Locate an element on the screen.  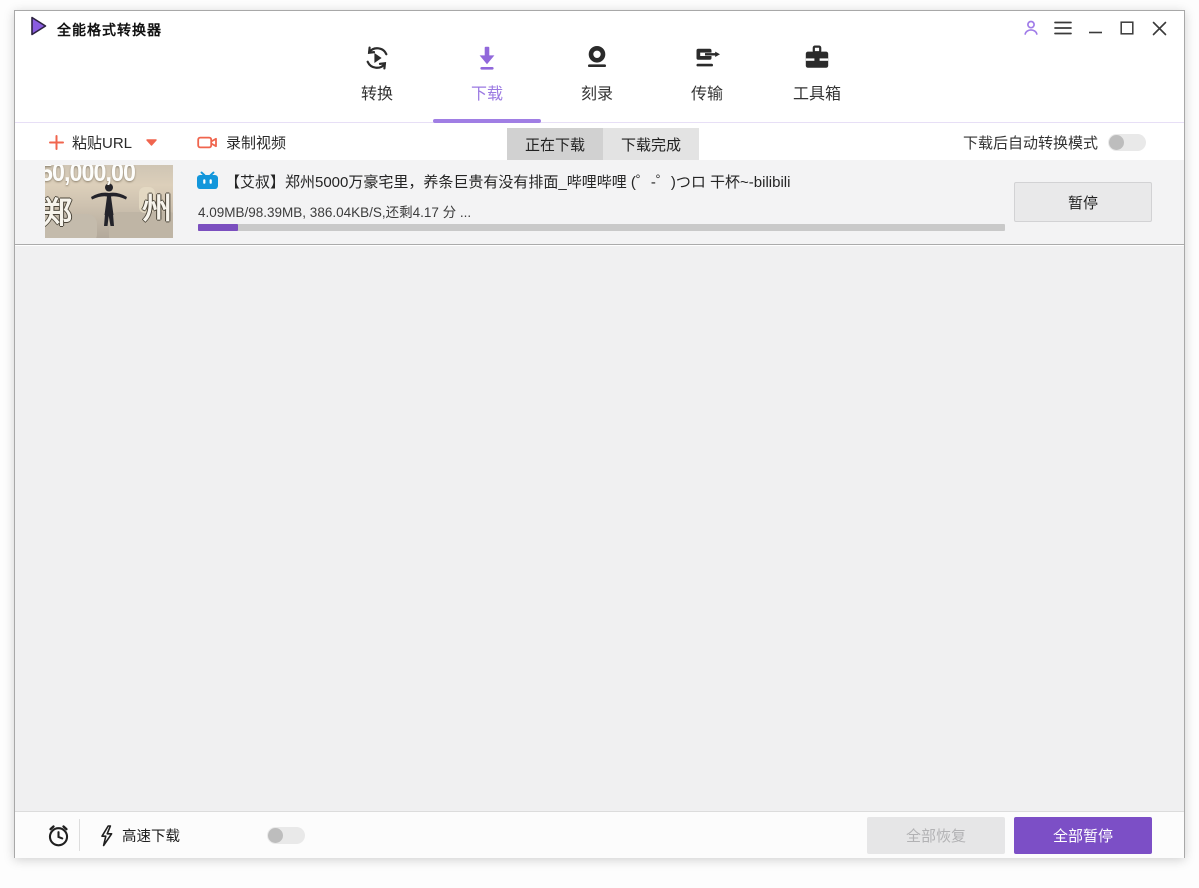
close-icon is located at coordinates (1159, 28).